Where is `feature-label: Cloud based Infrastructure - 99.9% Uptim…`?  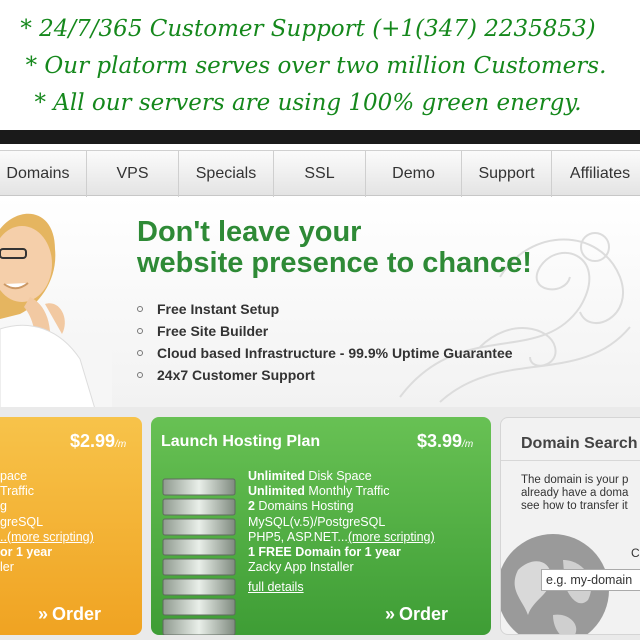 feature-label: Cloud based Infrastructure - 99.9% Uptim… is located at coordinates (335, 353).